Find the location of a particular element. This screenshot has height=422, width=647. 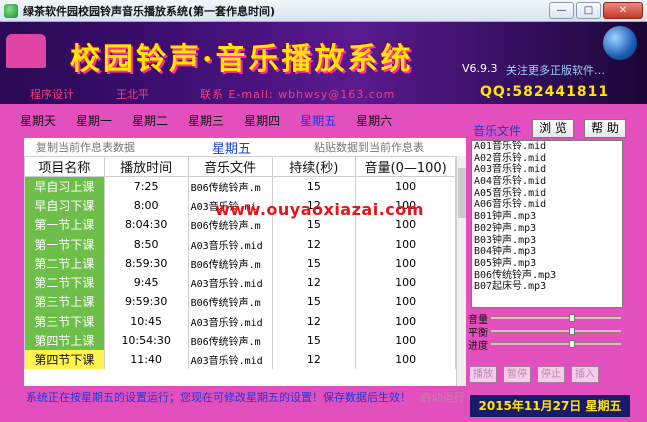

copy-schedule-link: 复制当前作息表数据 is located at coordinates (85, 147).